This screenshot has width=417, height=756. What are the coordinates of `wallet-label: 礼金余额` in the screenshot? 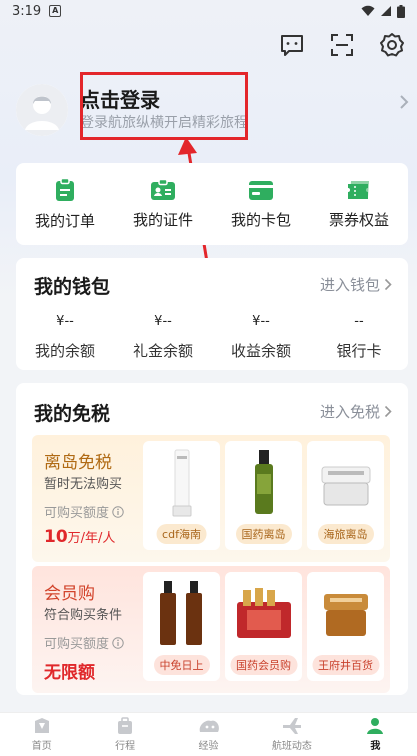 It's located at (162, 351).